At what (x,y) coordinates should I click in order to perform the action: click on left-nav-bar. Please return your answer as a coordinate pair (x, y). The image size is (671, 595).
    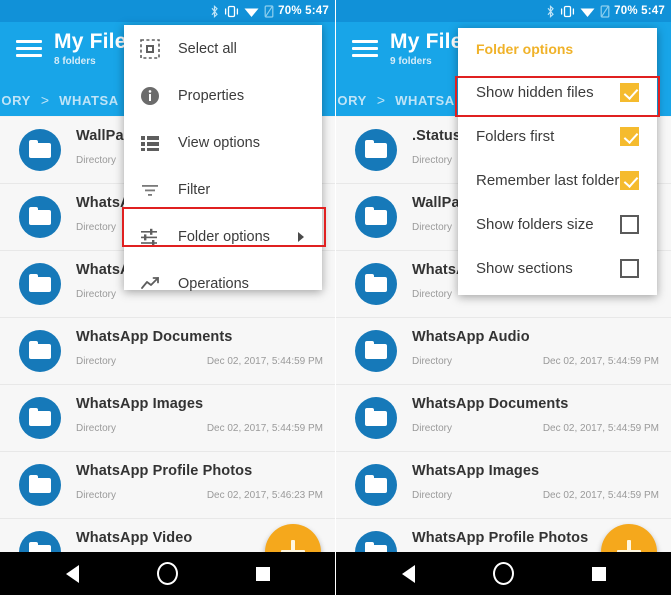
    Looking at the image, I should click on (167, 573).